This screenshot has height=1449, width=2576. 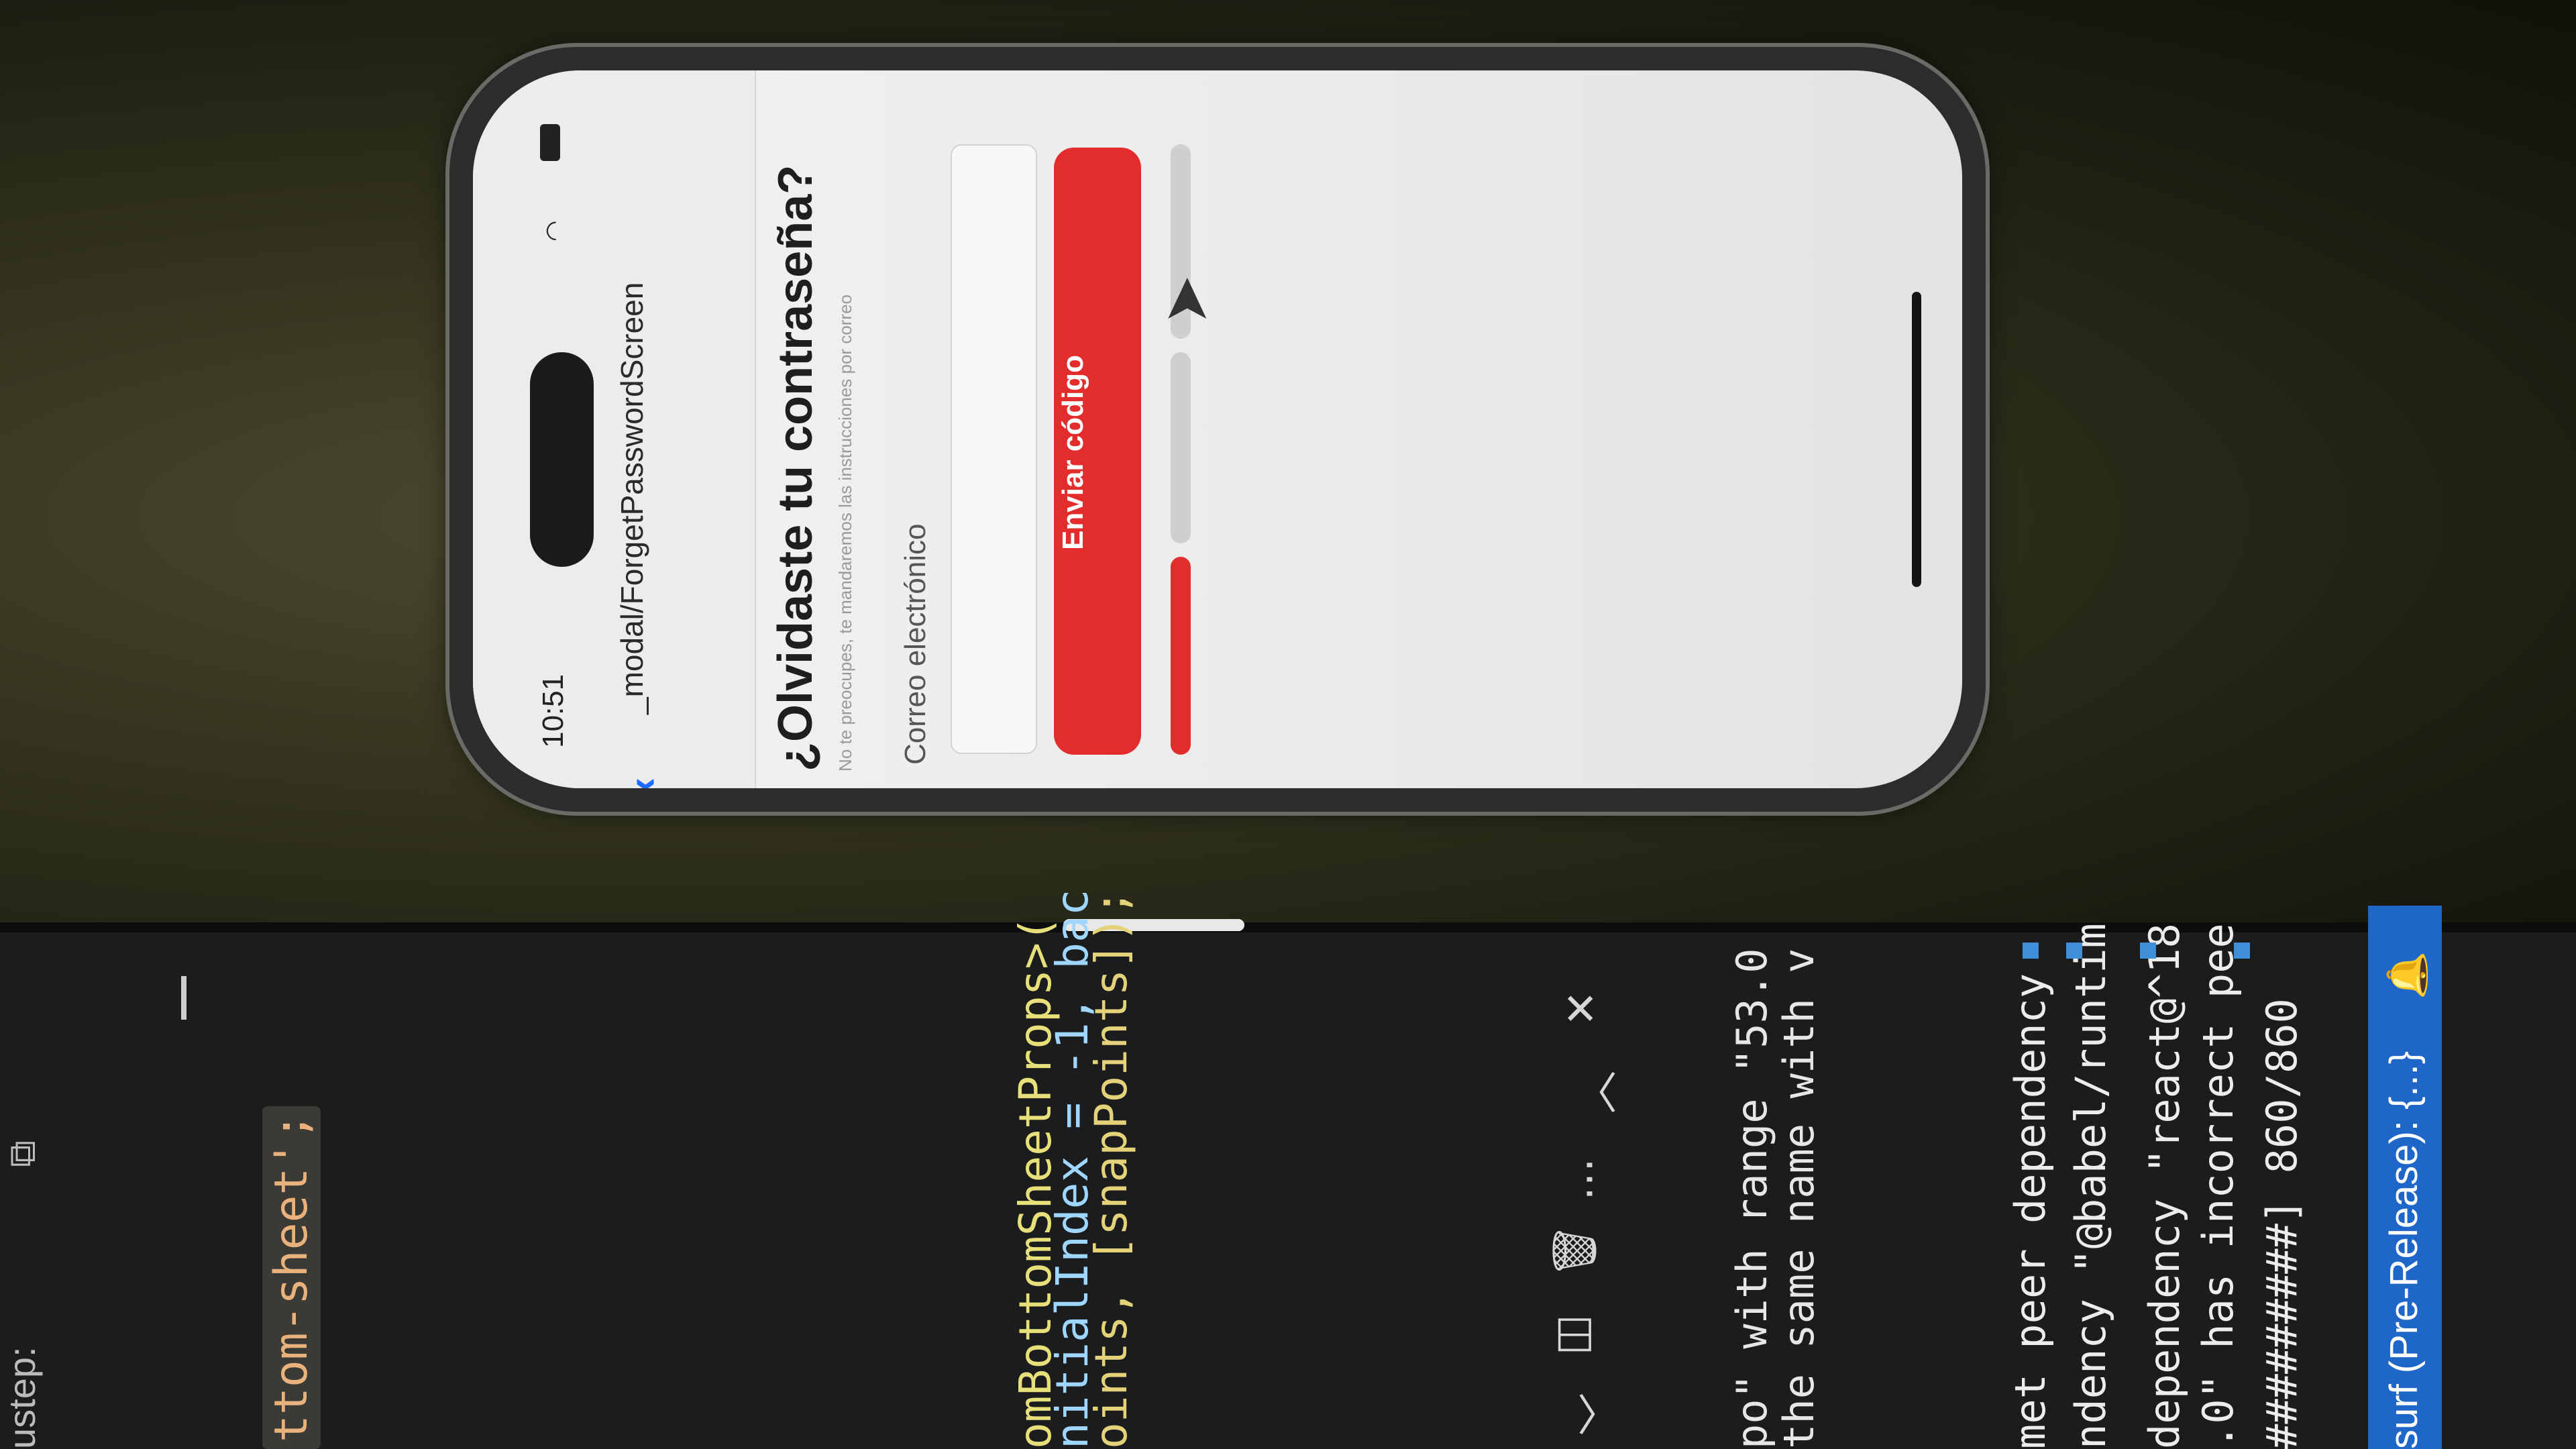 I want to click on copy-icon: ⧉, so click(x=22, y=1153).